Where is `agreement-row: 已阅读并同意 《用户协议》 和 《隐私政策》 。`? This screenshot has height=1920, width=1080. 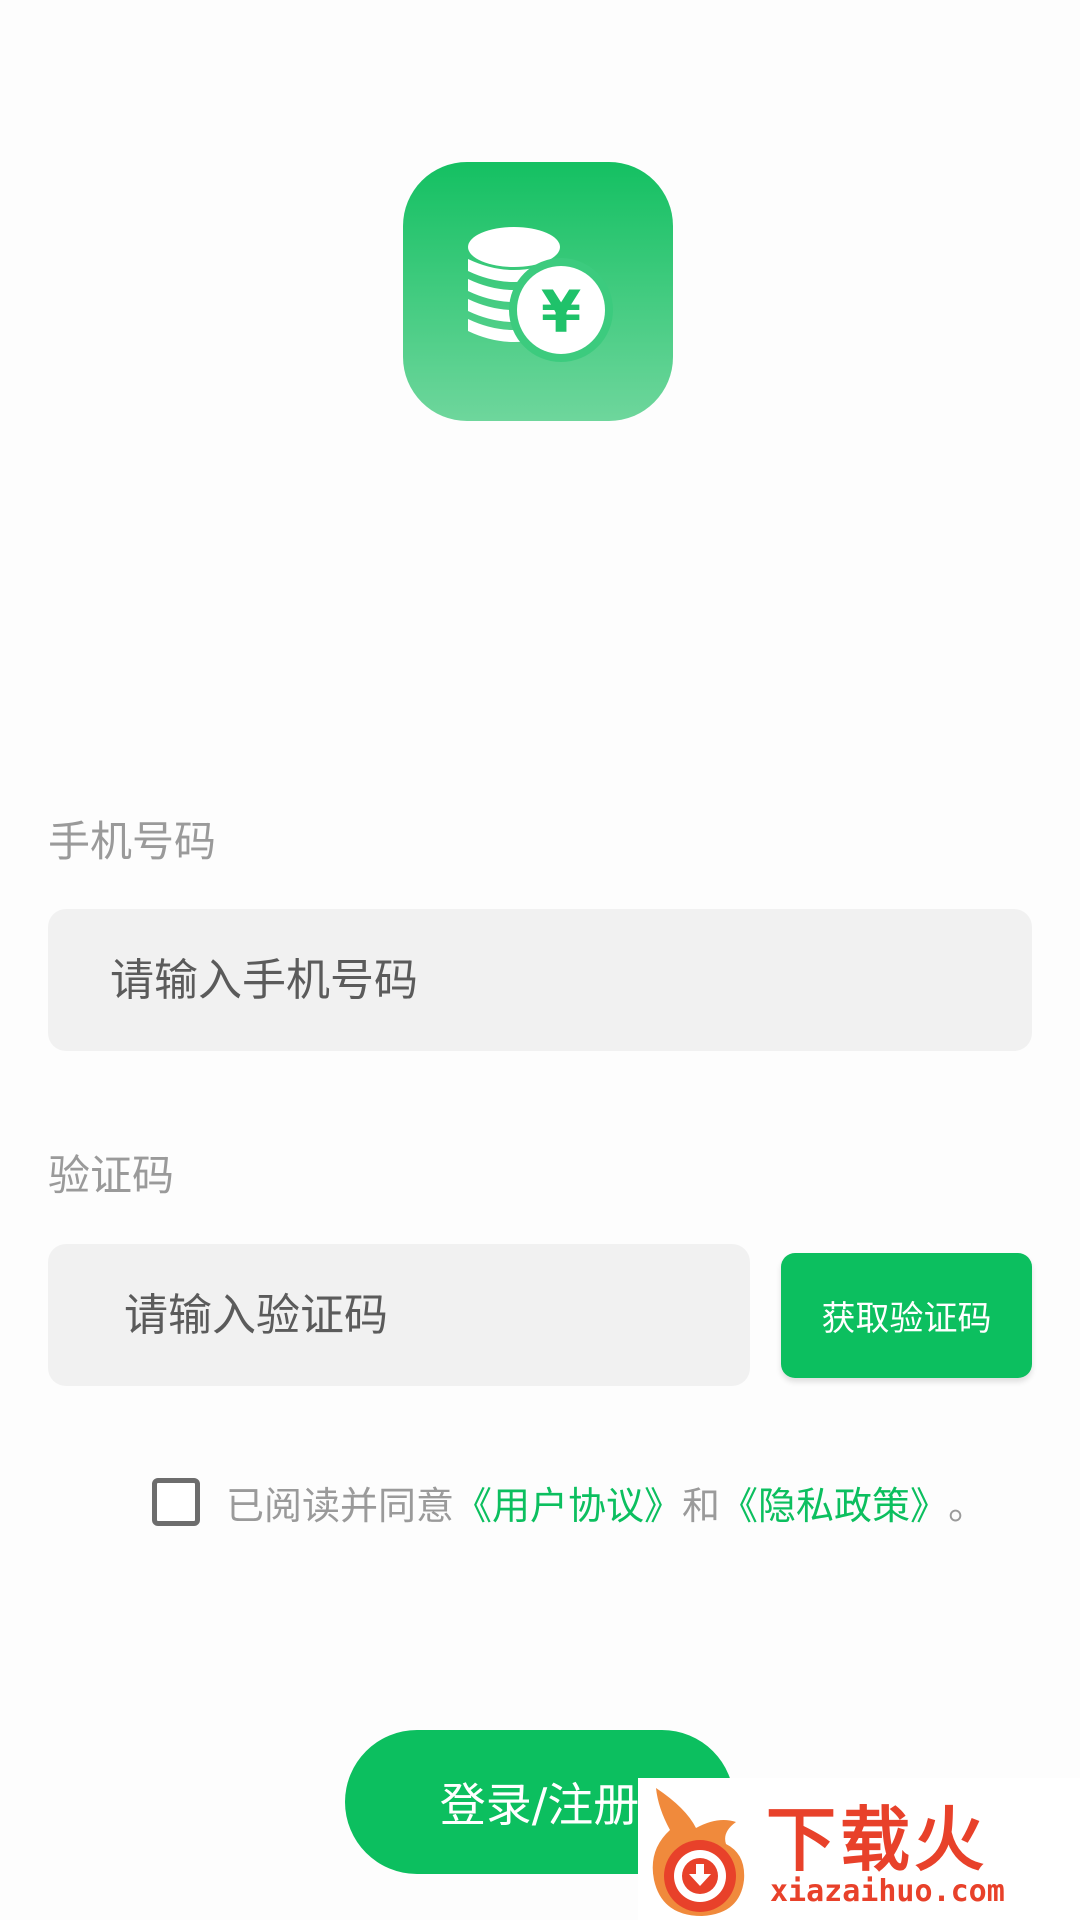
agreement-row: 已阅读并同意 《用户协议》 和 《隐私政策》 。 is located at coordinates (569, 1502).